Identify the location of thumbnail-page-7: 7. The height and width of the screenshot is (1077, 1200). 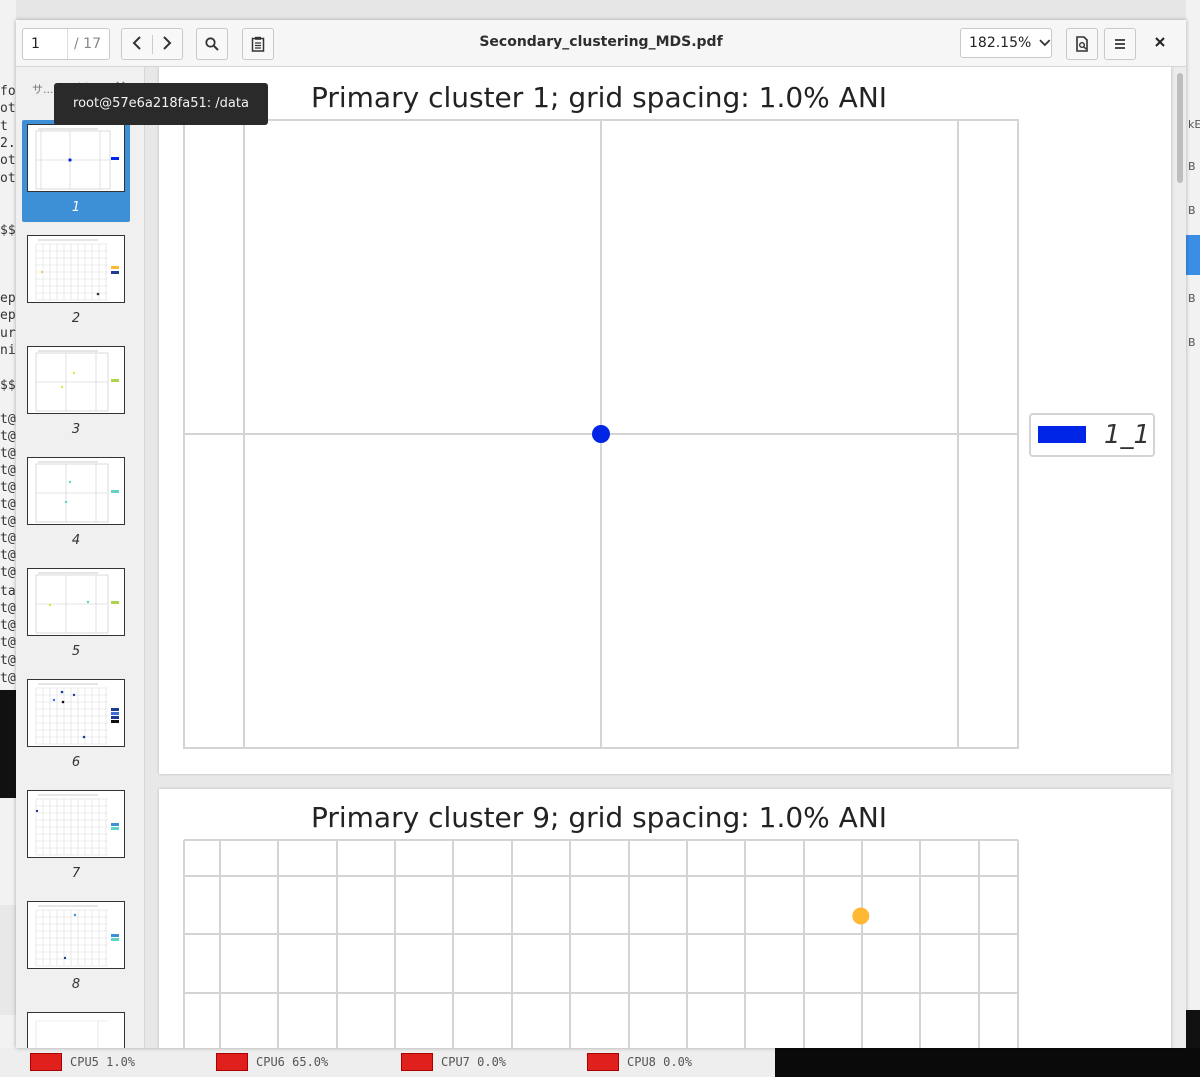
(76, 837).